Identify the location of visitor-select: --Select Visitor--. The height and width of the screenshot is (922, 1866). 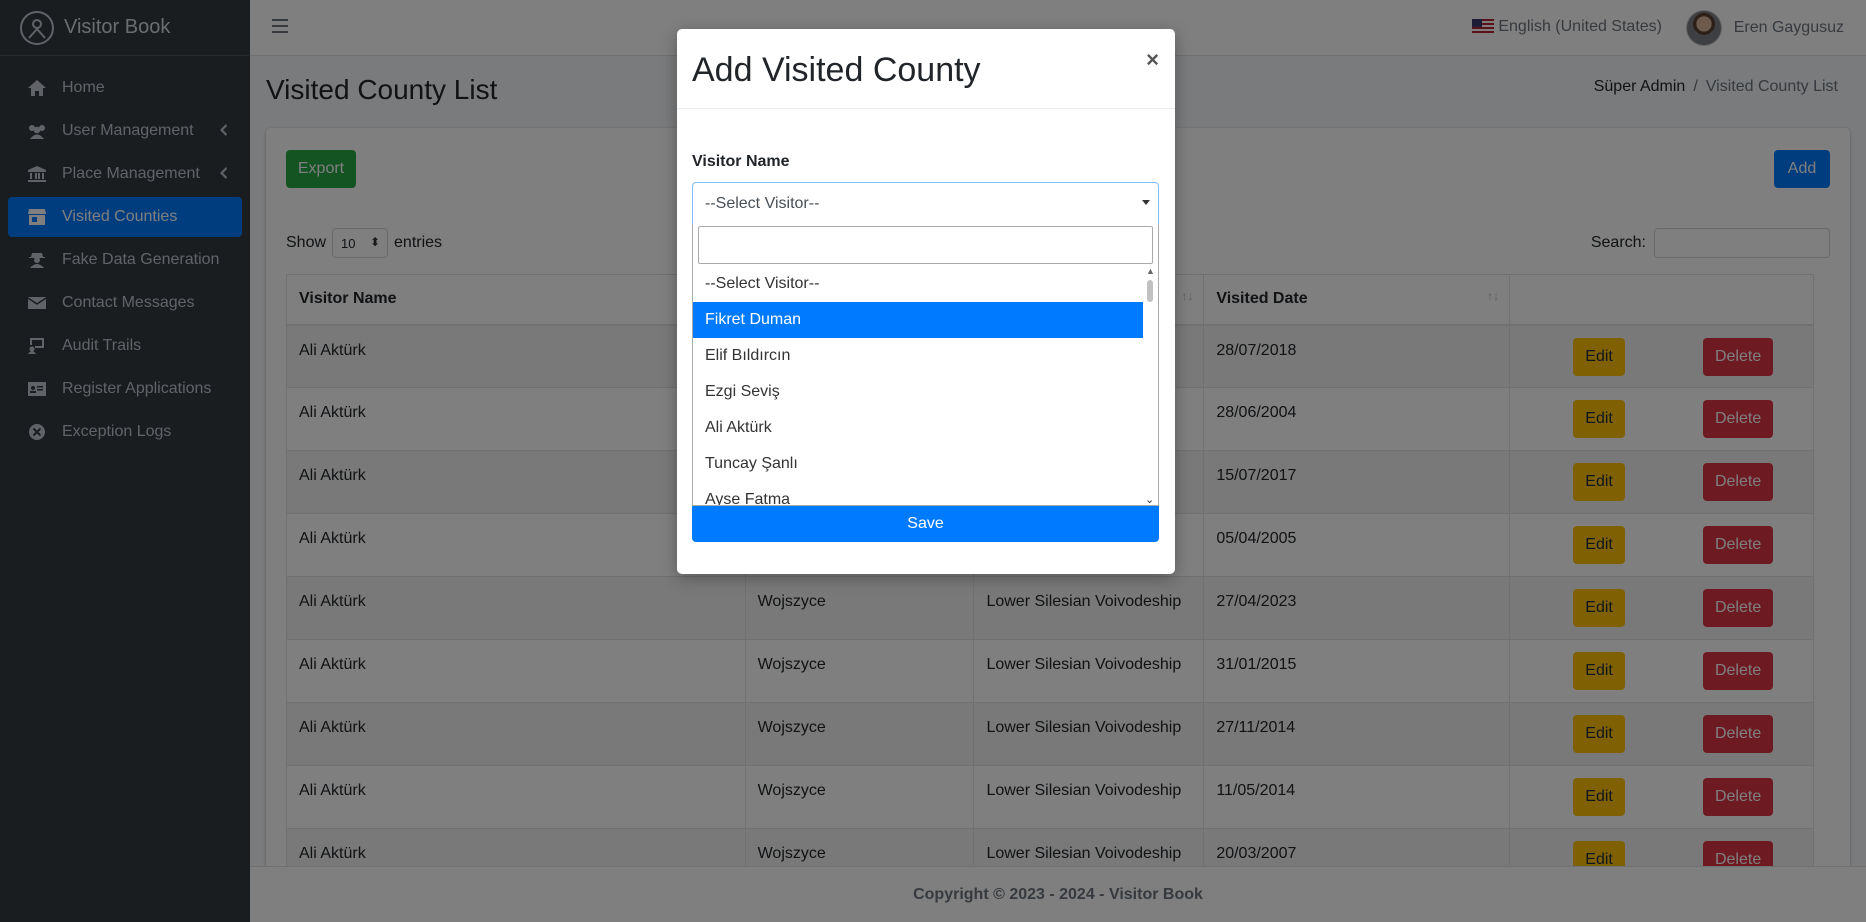
(925, 203).